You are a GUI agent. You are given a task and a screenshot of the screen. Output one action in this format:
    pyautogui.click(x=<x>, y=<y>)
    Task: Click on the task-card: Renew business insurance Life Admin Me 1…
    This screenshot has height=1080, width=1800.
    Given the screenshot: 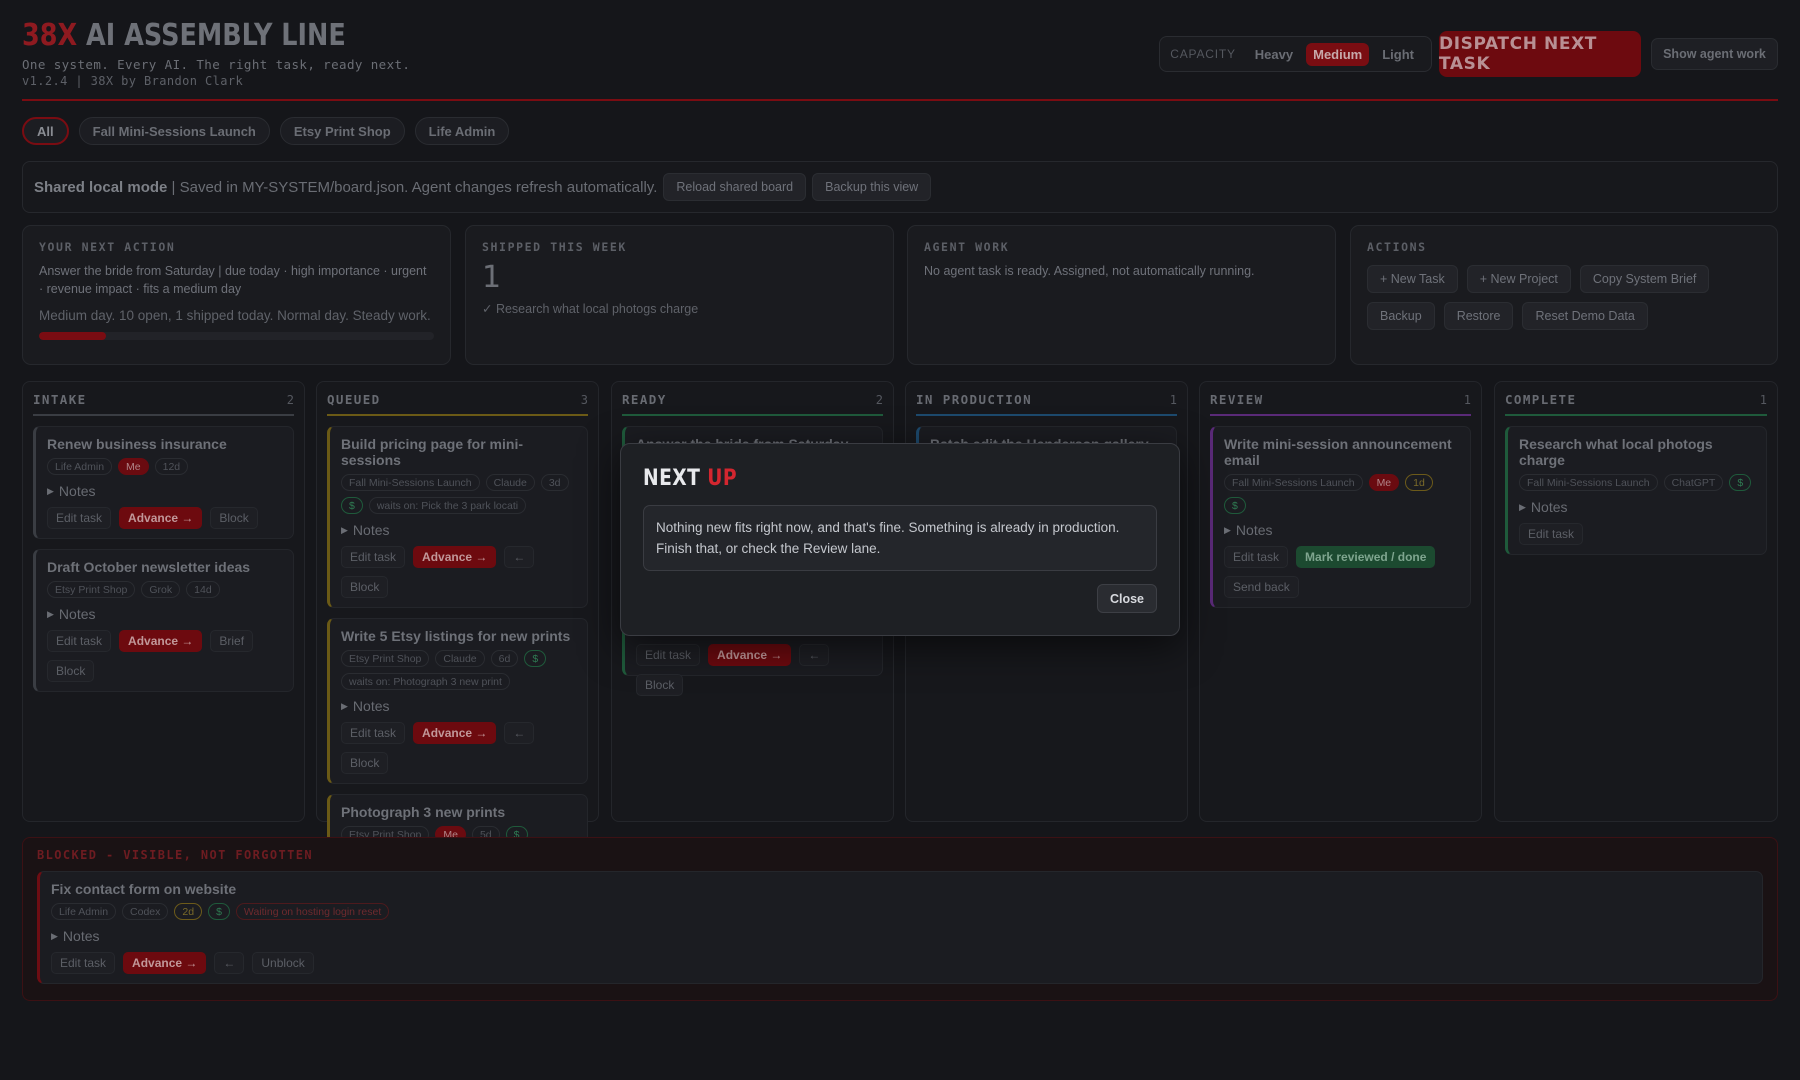 What is the action you would take?
    pyautogui.click(x=163, y=482)
    